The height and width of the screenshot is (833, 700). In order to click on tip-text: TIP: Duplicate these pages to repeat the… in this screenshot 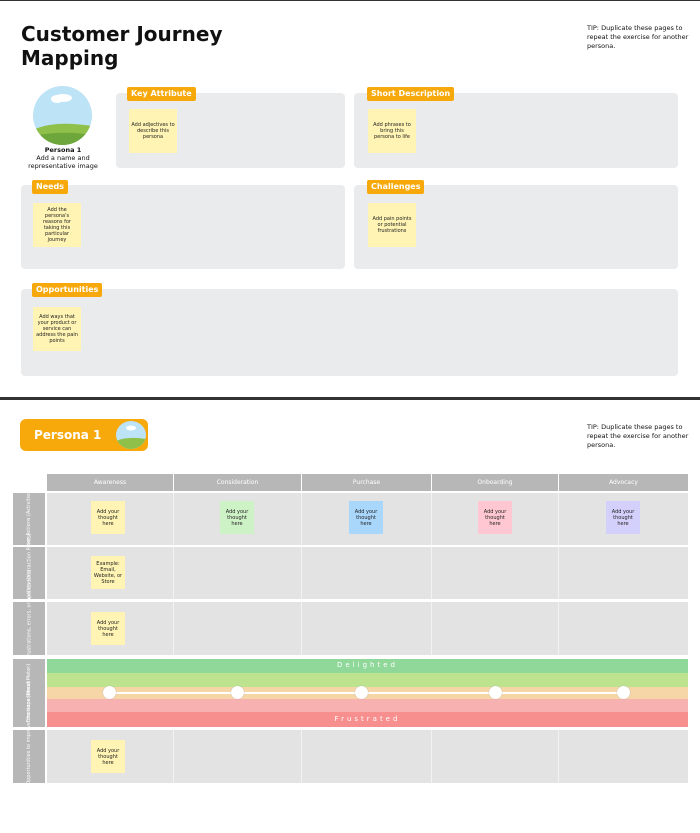, I will do `click(638, 37)`.